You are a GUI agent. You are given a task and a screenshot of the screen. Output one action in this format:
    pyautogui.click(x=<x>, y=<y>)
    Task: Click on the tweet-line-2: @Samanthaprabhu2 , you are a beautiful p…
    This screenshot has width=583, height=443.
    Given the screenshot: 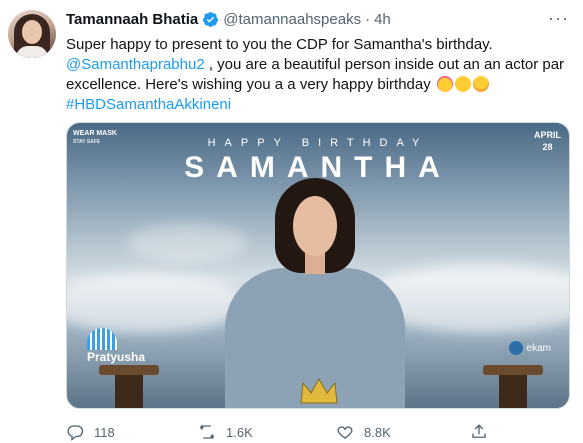 What is the action you would take?
    pyautogui.click(x=316, y=65)
    